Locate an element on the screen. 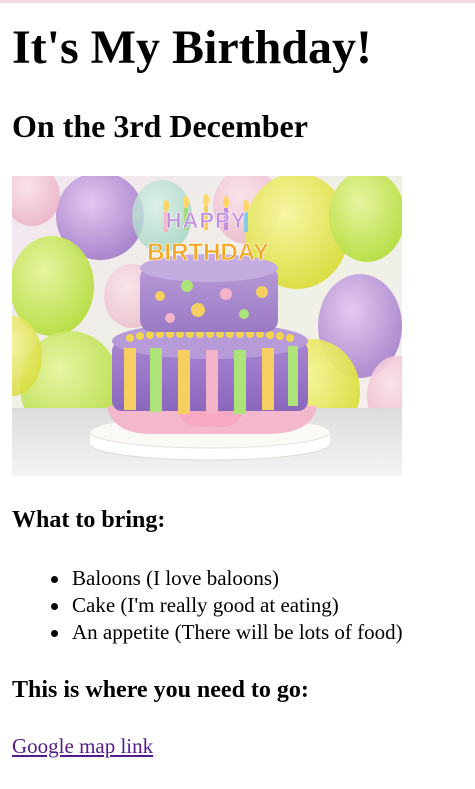 The height and width of the screenshot is (789, 475). list-item: Cake (I'm really good at eating) is located at coordinates (207, 605).